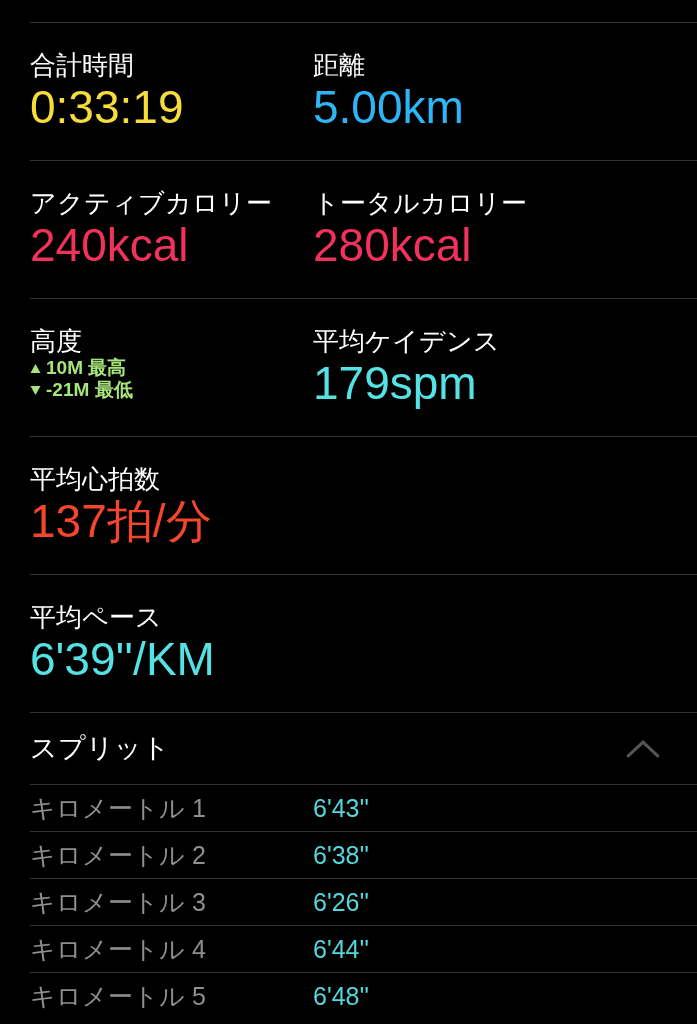  I want to click on metric-value: 280kcal, so click(393, 245).